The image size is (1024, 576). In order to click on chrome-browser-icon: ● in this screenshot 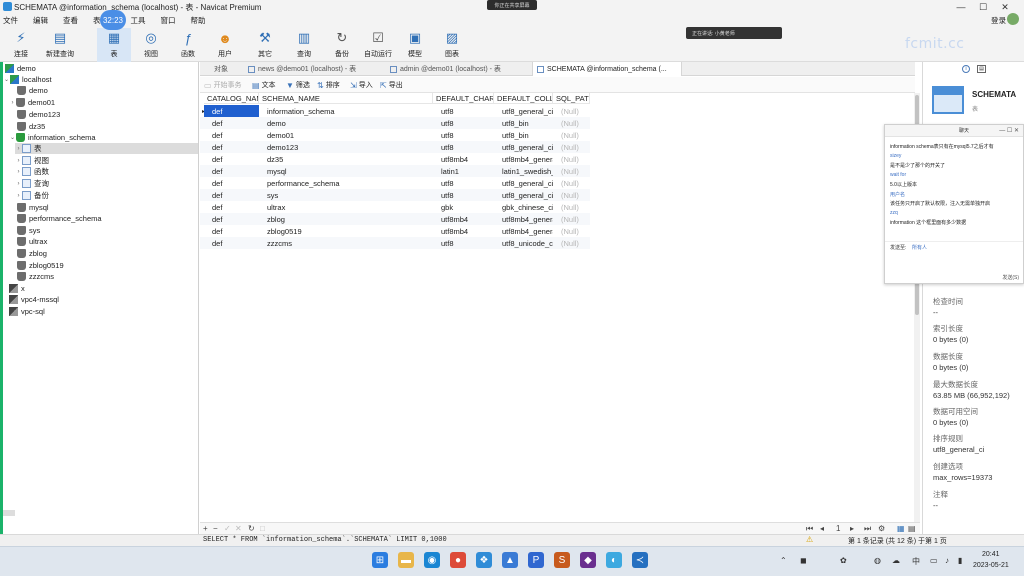, I will do `click(458, 560)`.